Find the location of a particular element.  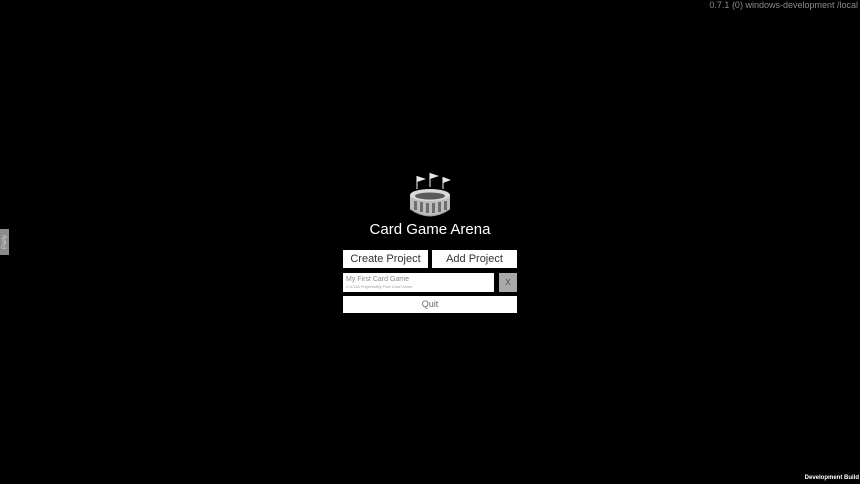

recent-project-name: My First Card Game is located at coordinates (378, 279).